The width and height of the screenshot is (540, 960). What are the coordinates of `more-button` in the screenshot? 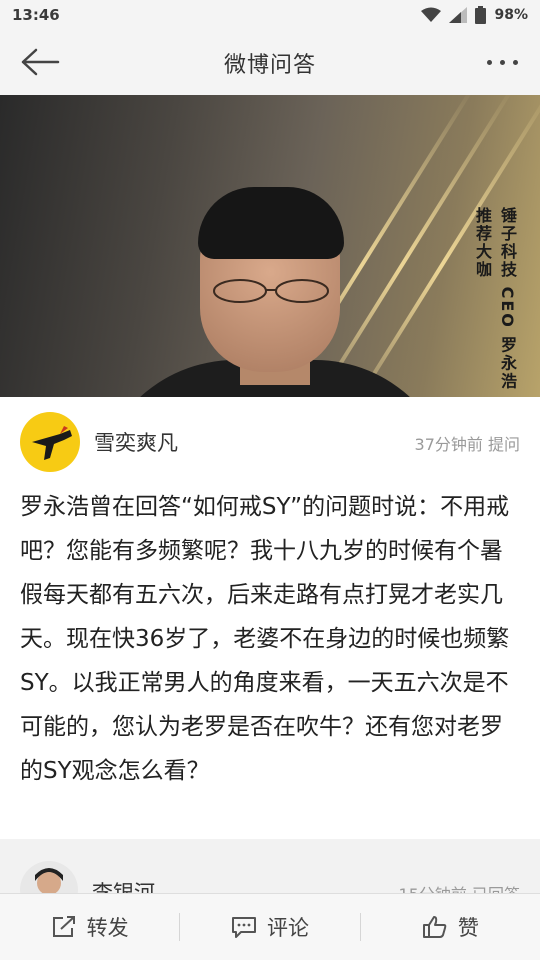 It's located at (502, 62).